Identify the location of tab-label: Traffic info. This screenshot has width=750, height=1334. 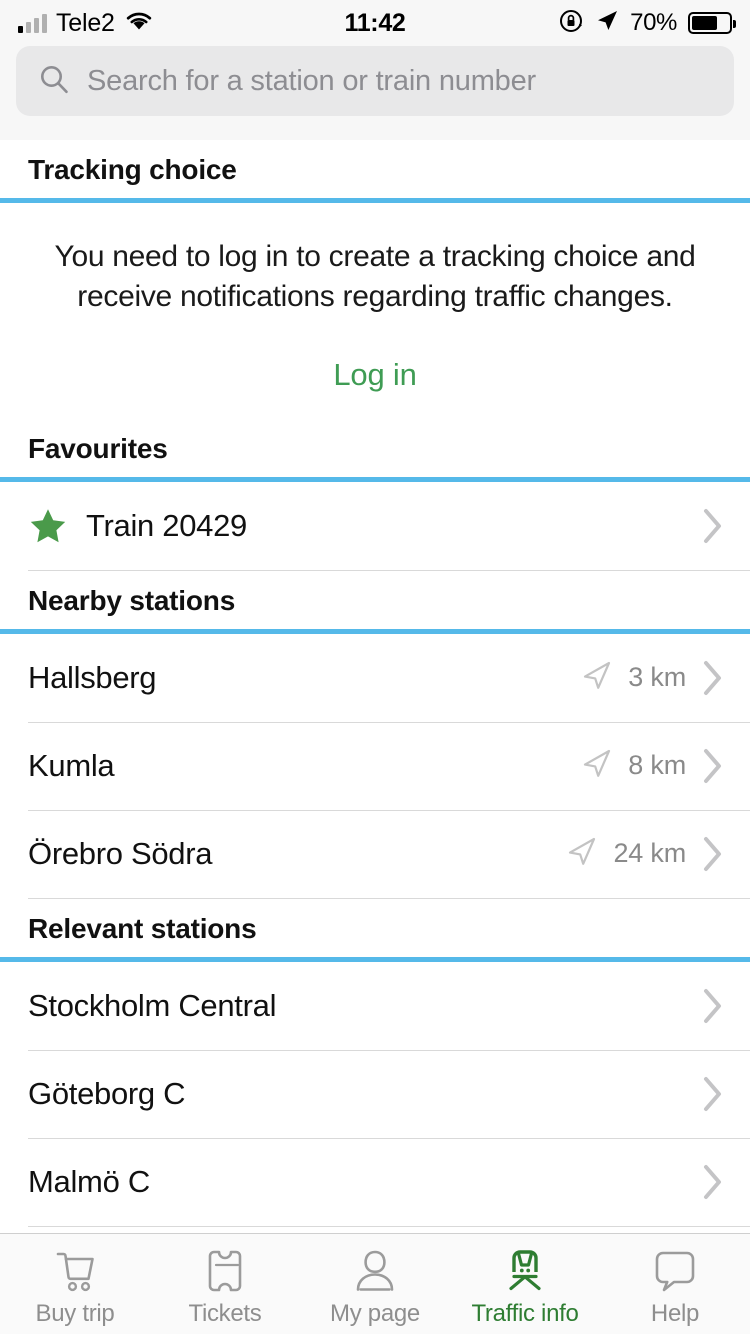
(525, 1313).